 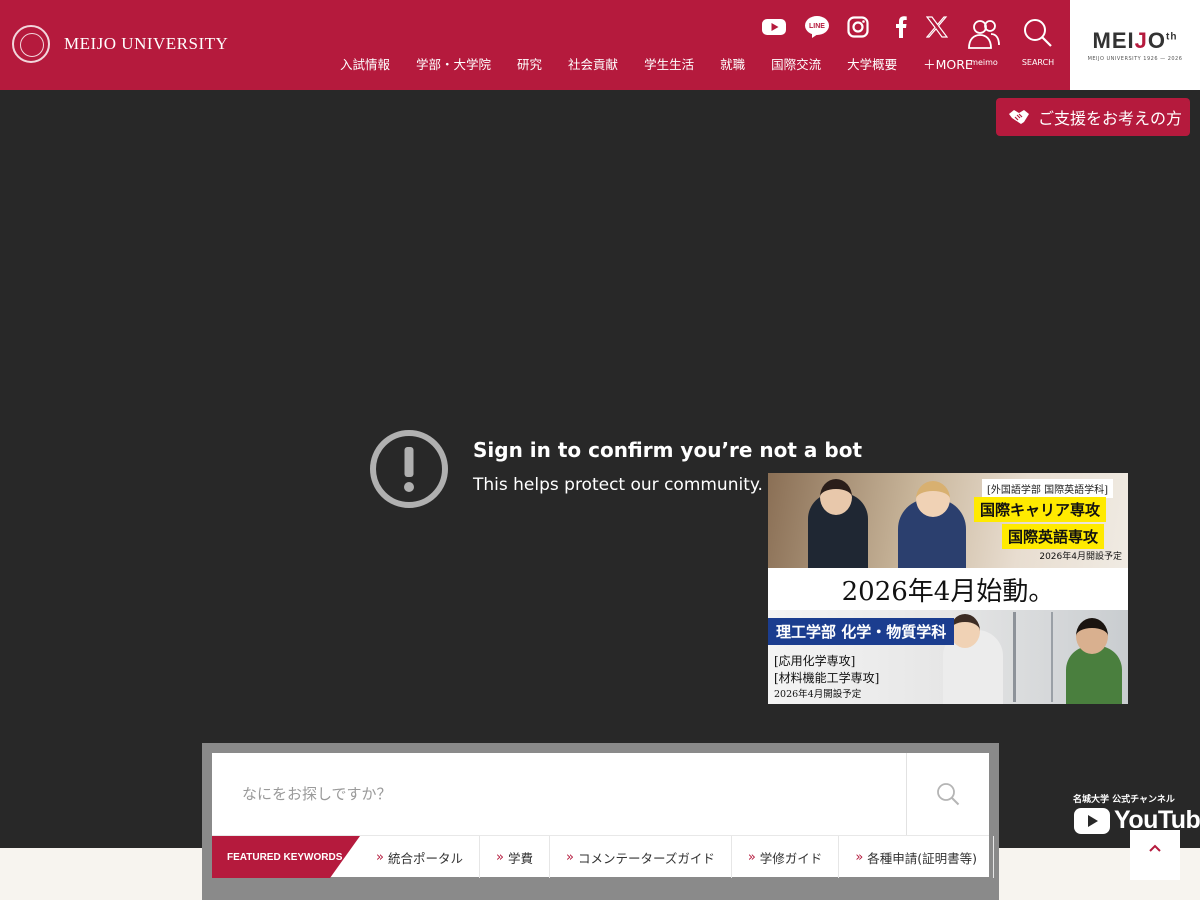 What do you see at coordinates (1110, 118) in the screenshot?
I see `support-button-label: ご支援をお考えの方` at bounding box center [1110, 118].